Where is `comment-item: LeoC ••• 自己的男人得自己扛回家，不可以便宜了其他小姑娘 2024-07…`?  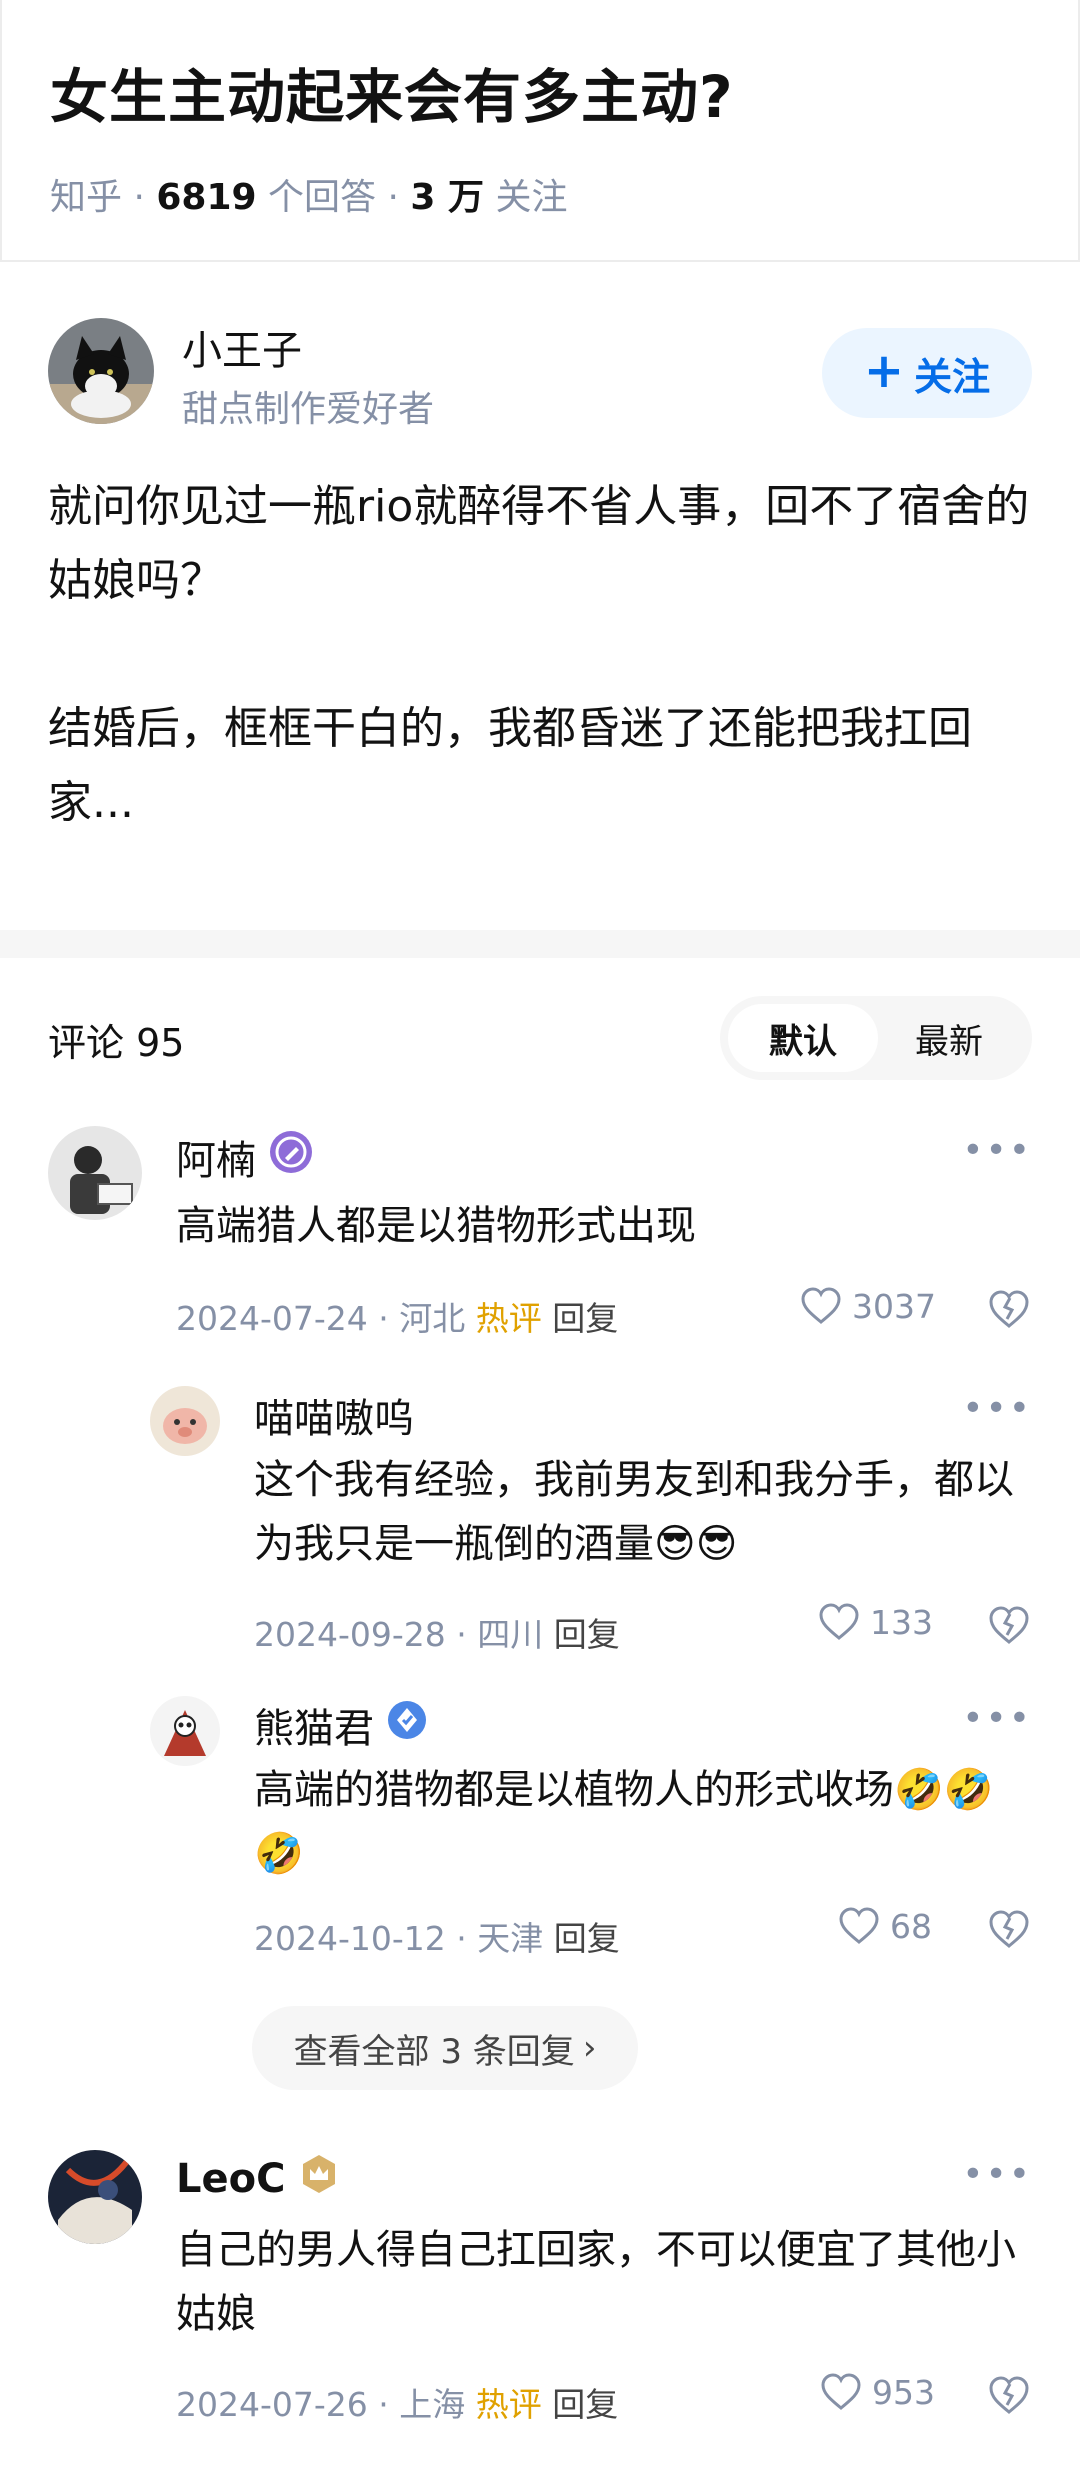
comment-item: LeoC ••• 自己的男人得自己扛回家，不可以便宜了其他小姑娘 2024-07… is located at coordinates (540, 2300).